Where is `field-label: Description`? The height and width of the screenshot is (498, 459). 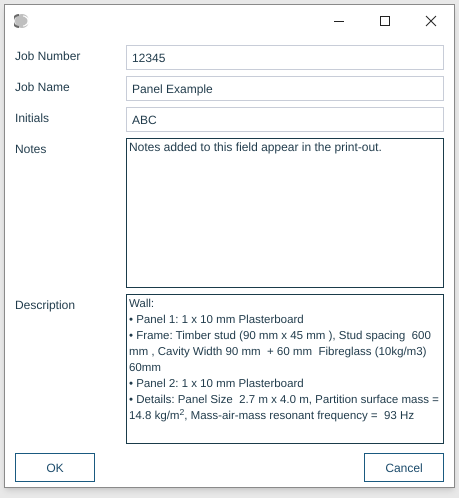
field-label: Description is located at coordinates (45, 305).